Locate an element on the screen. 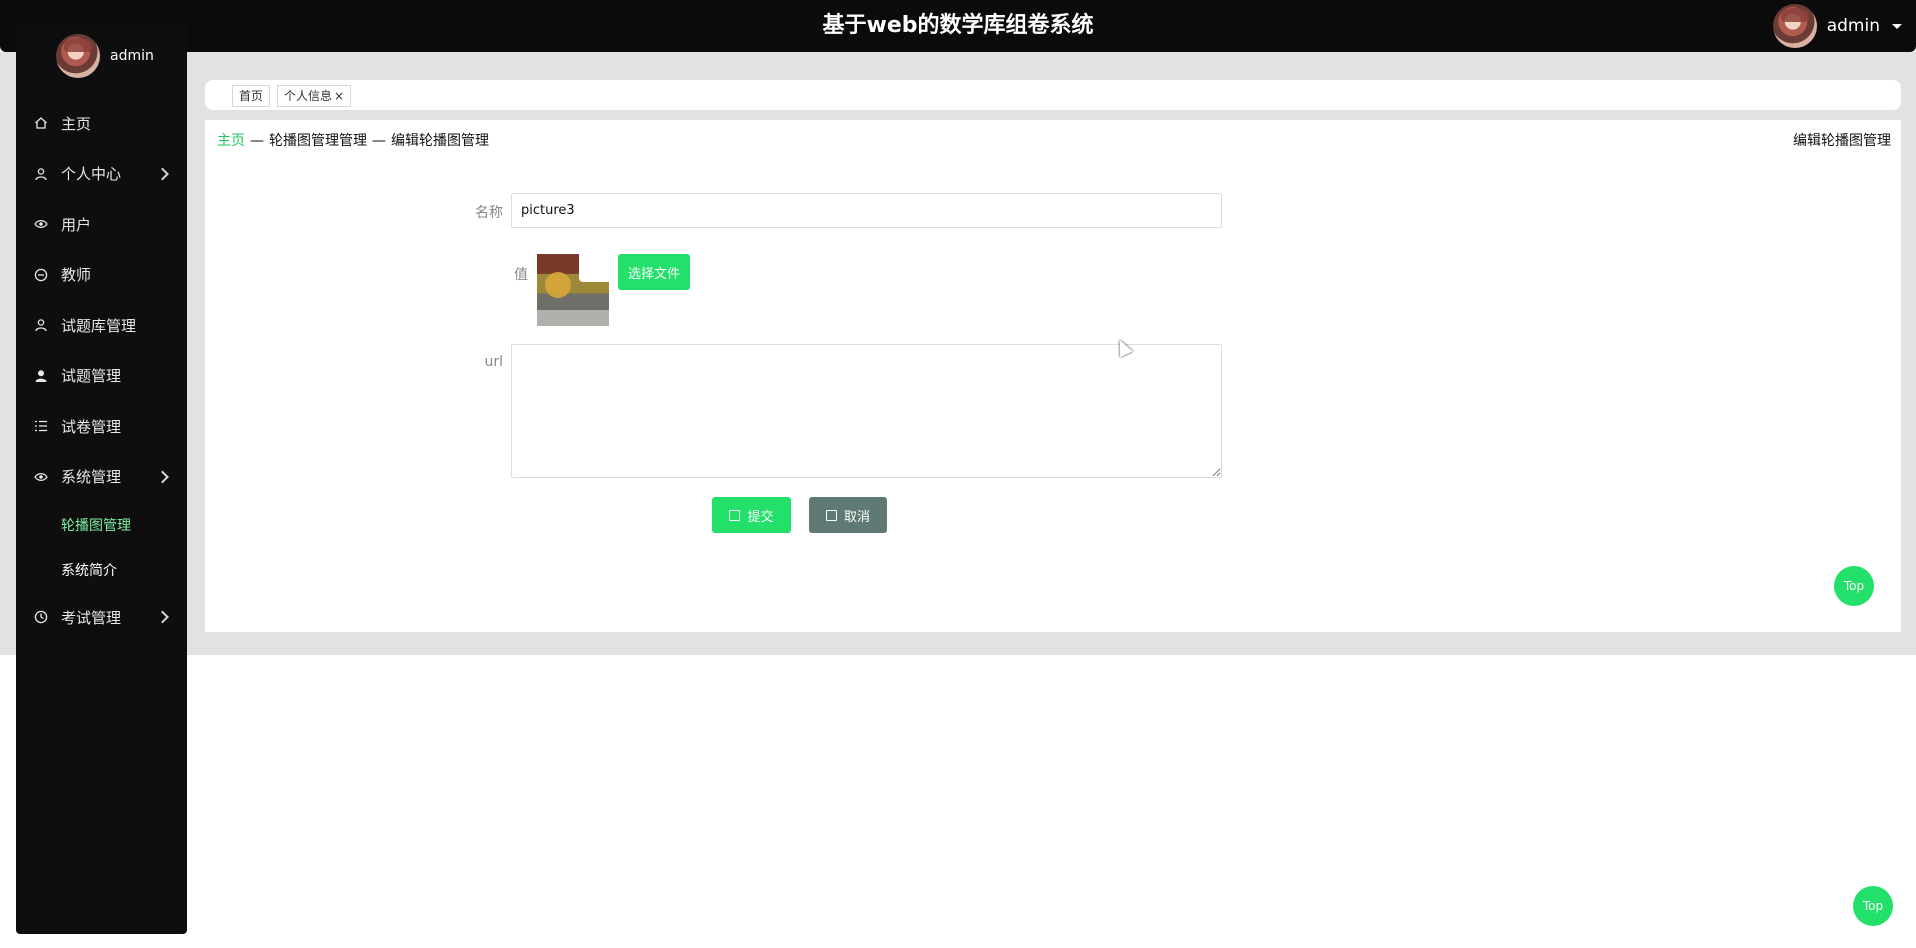 Image resolution: width=1916 pixels, height=948 pixels. sidebar-item-personal-center: 个人中心 is located at coordinates (101, 174).